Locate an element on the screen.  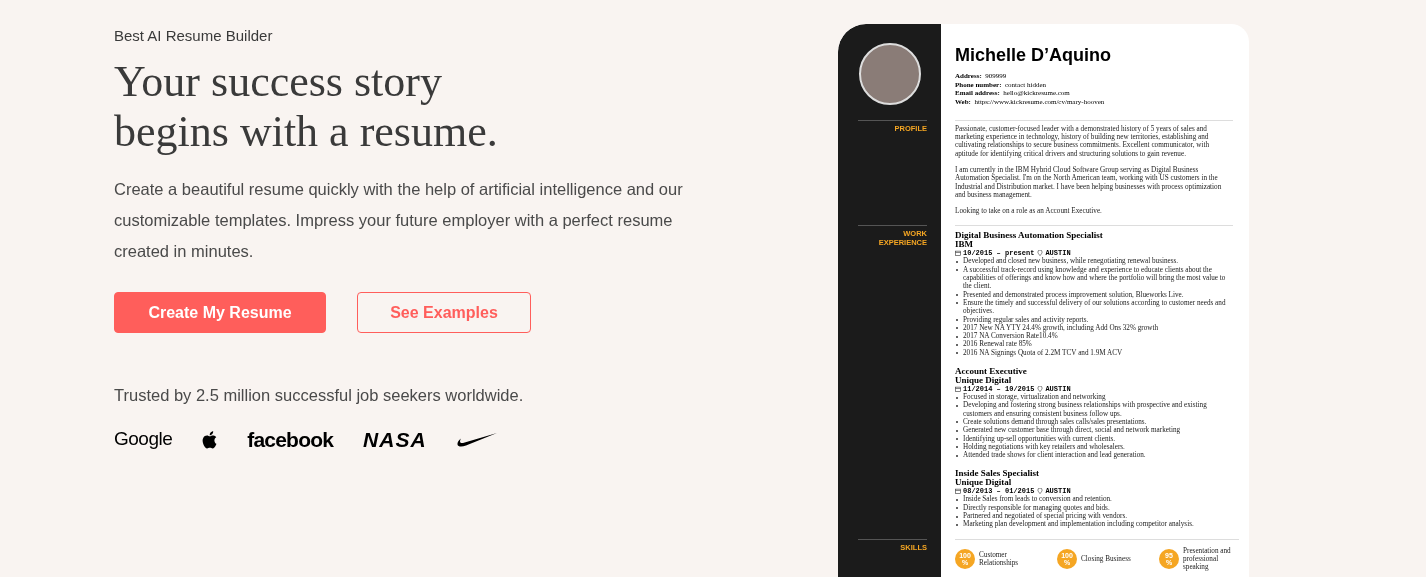
headline-line: begins with a resume. is located at coordinates (306, 132).